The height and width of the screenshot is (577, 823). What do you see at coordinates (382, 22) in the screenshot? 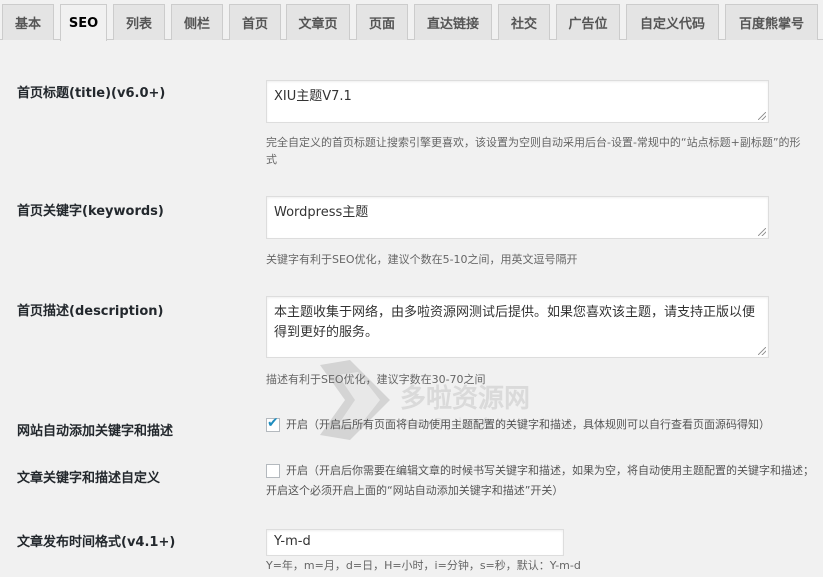
I see `tab-page: 页面` at bounding box center [382, 22].